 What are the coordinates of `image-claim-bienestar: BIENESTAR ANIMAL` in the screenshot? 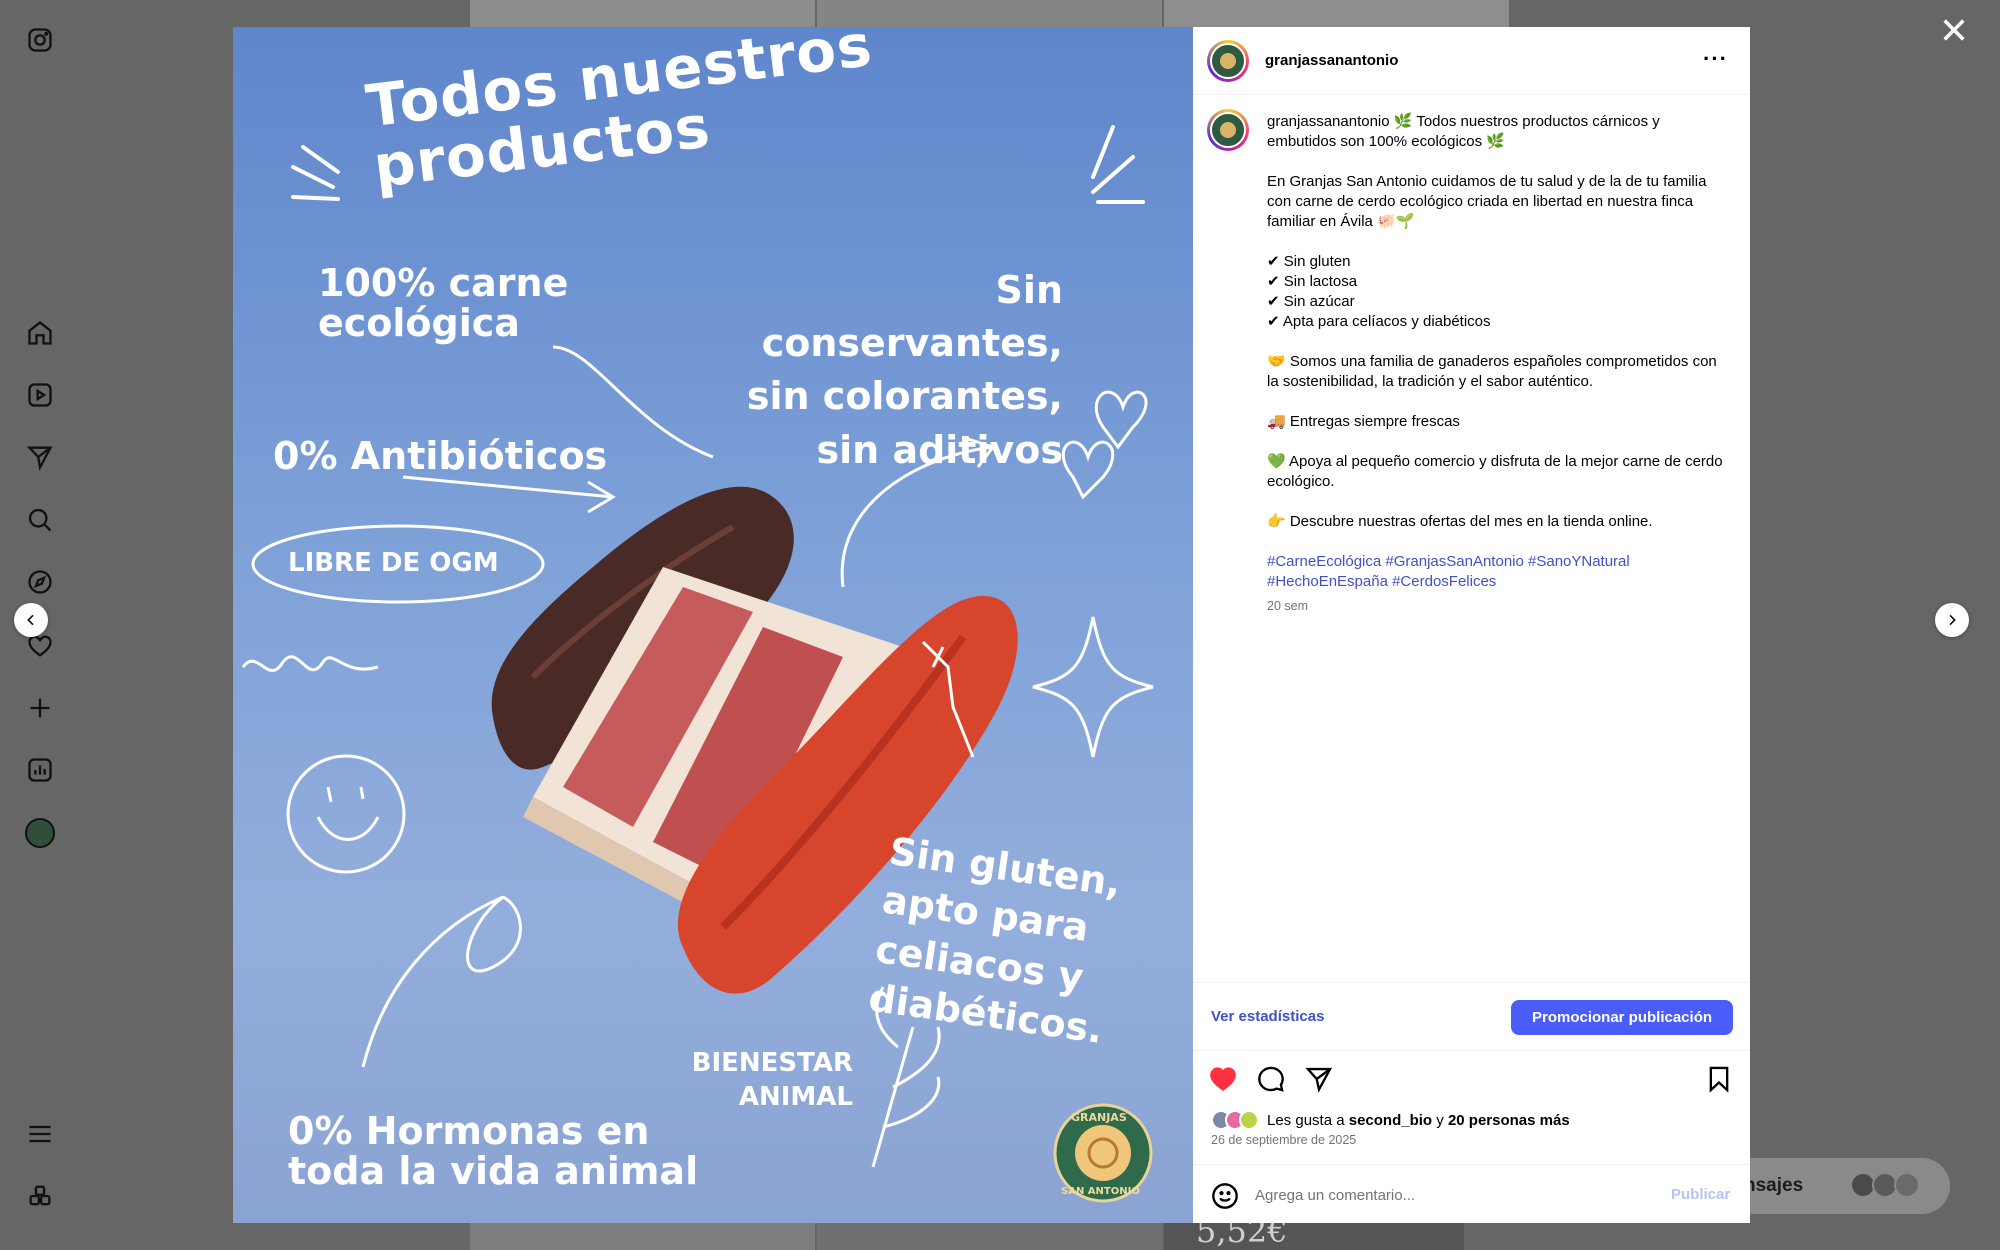 It's located at (772, 1080).